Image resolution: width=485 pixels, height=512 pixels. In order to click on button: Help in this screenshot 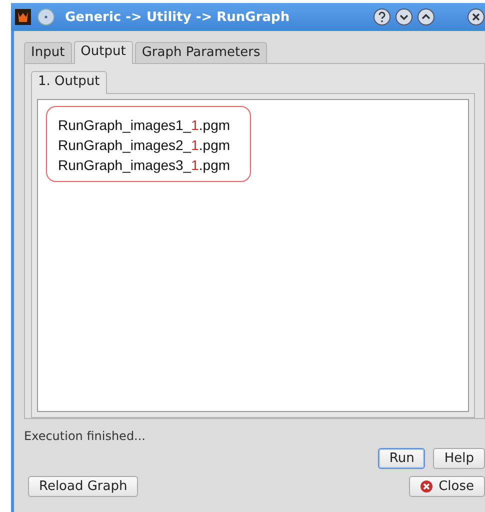, I will do `click(459, 458)`.